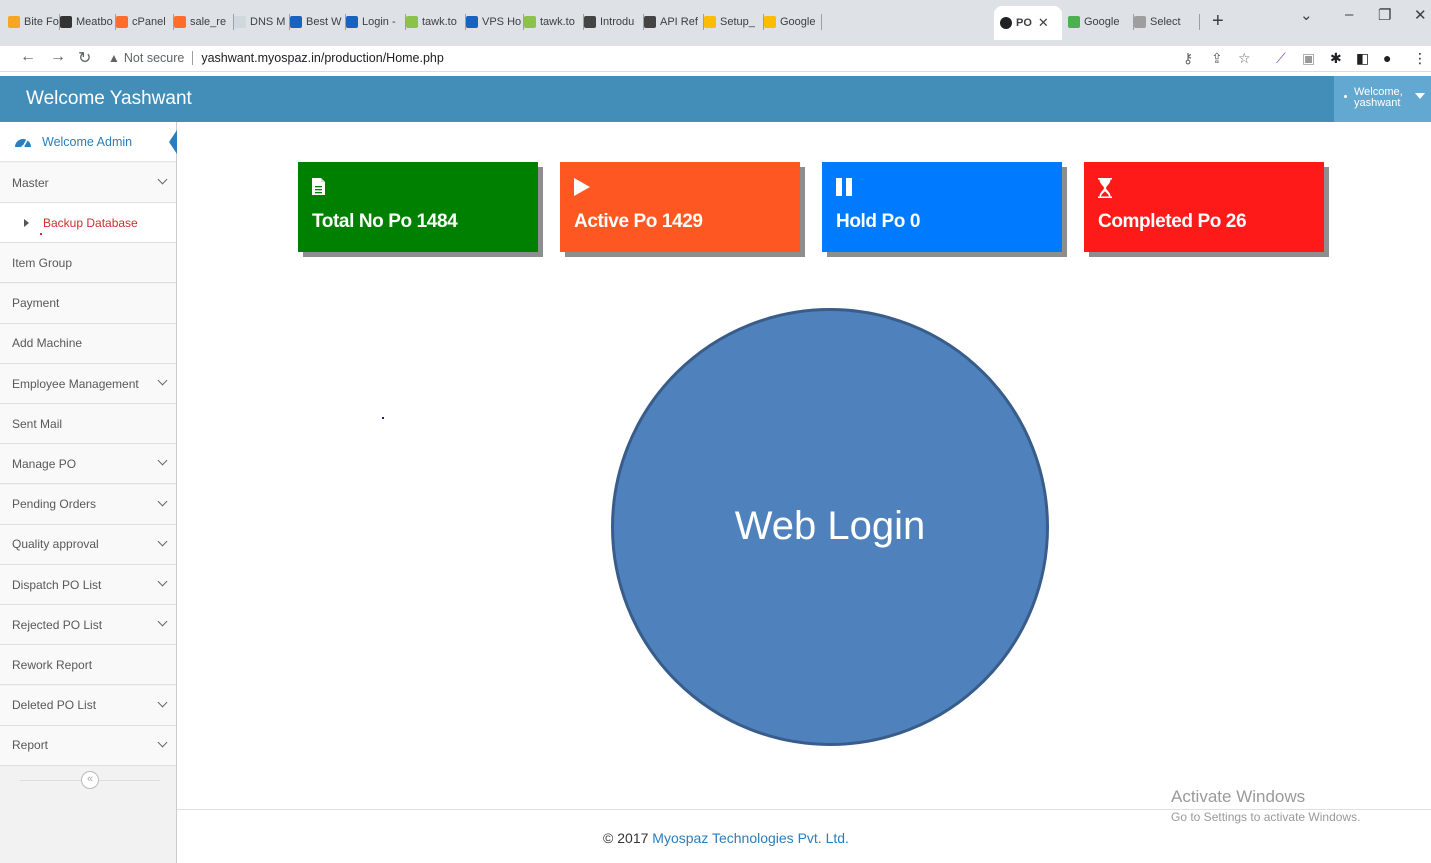 This screenshot has height=863, width=1431. Describe the element at coordinates (54, 705) in the screenshot. I see `sidebar-item-label: Deleted PO List` at that location.